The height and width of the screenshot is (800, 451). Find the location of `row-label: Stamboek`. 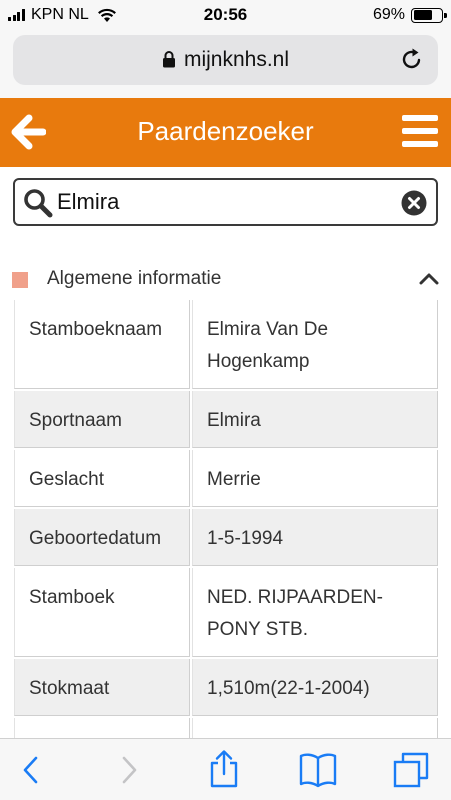

row-label: Stamboek is located at coordinates (102, 612).